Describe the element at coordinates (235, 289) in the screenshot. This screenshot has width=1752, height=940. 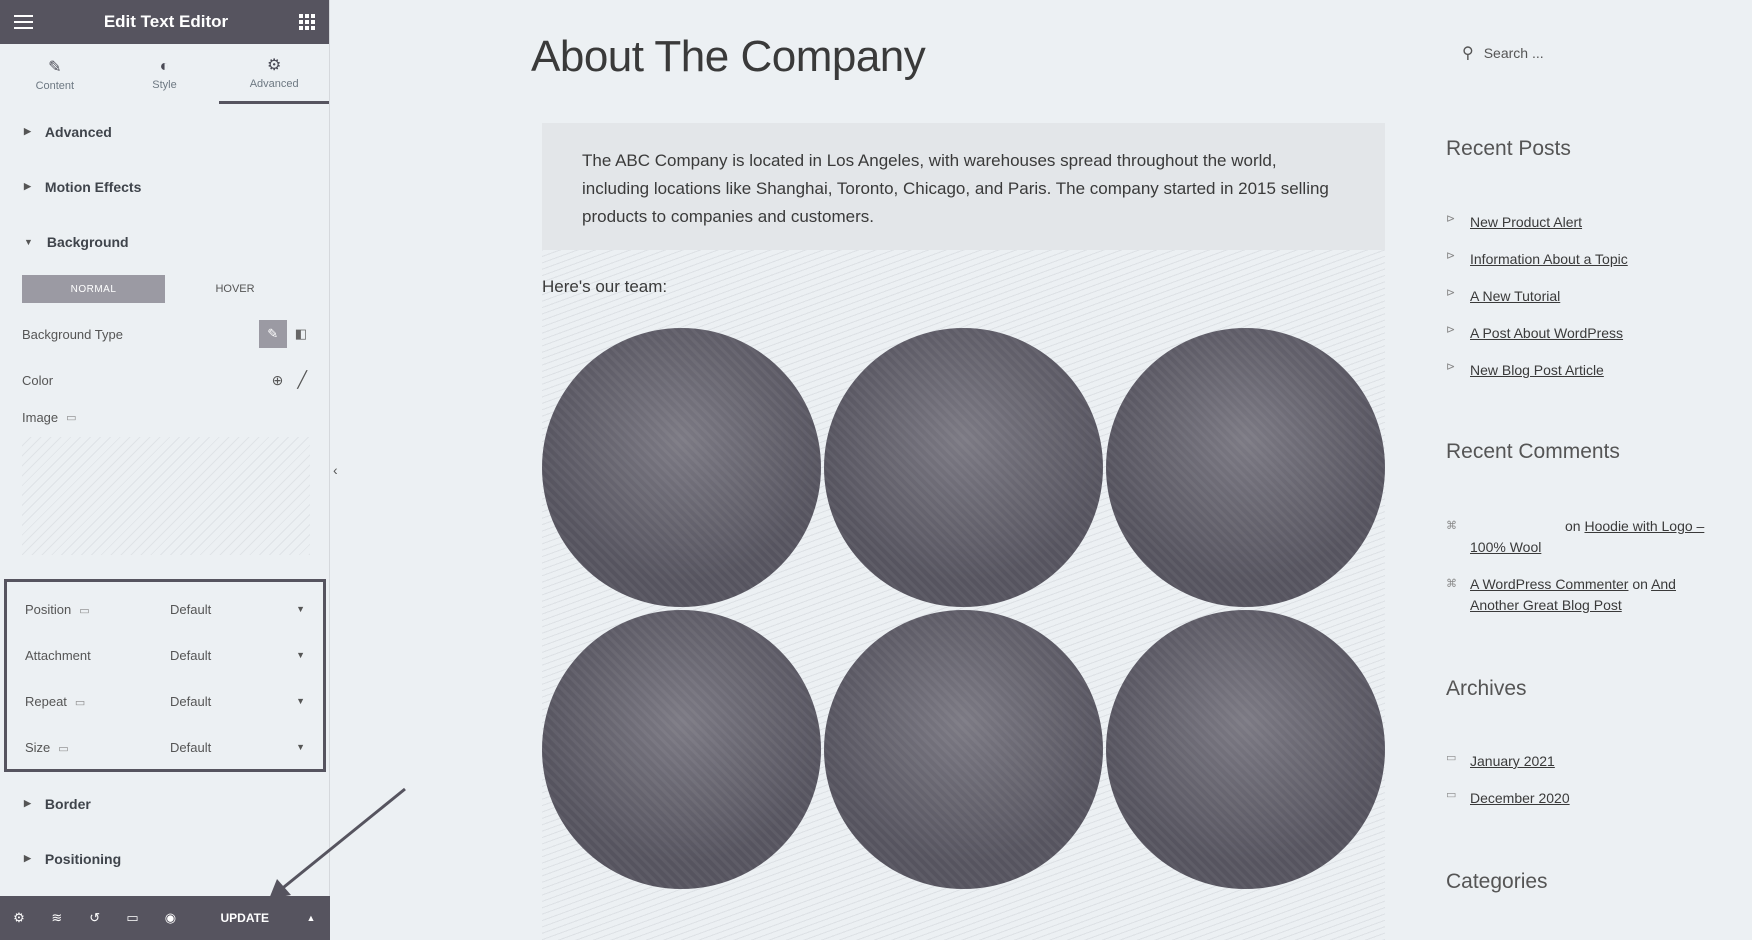
I see `state-hover-tab: HOVER` at that location.